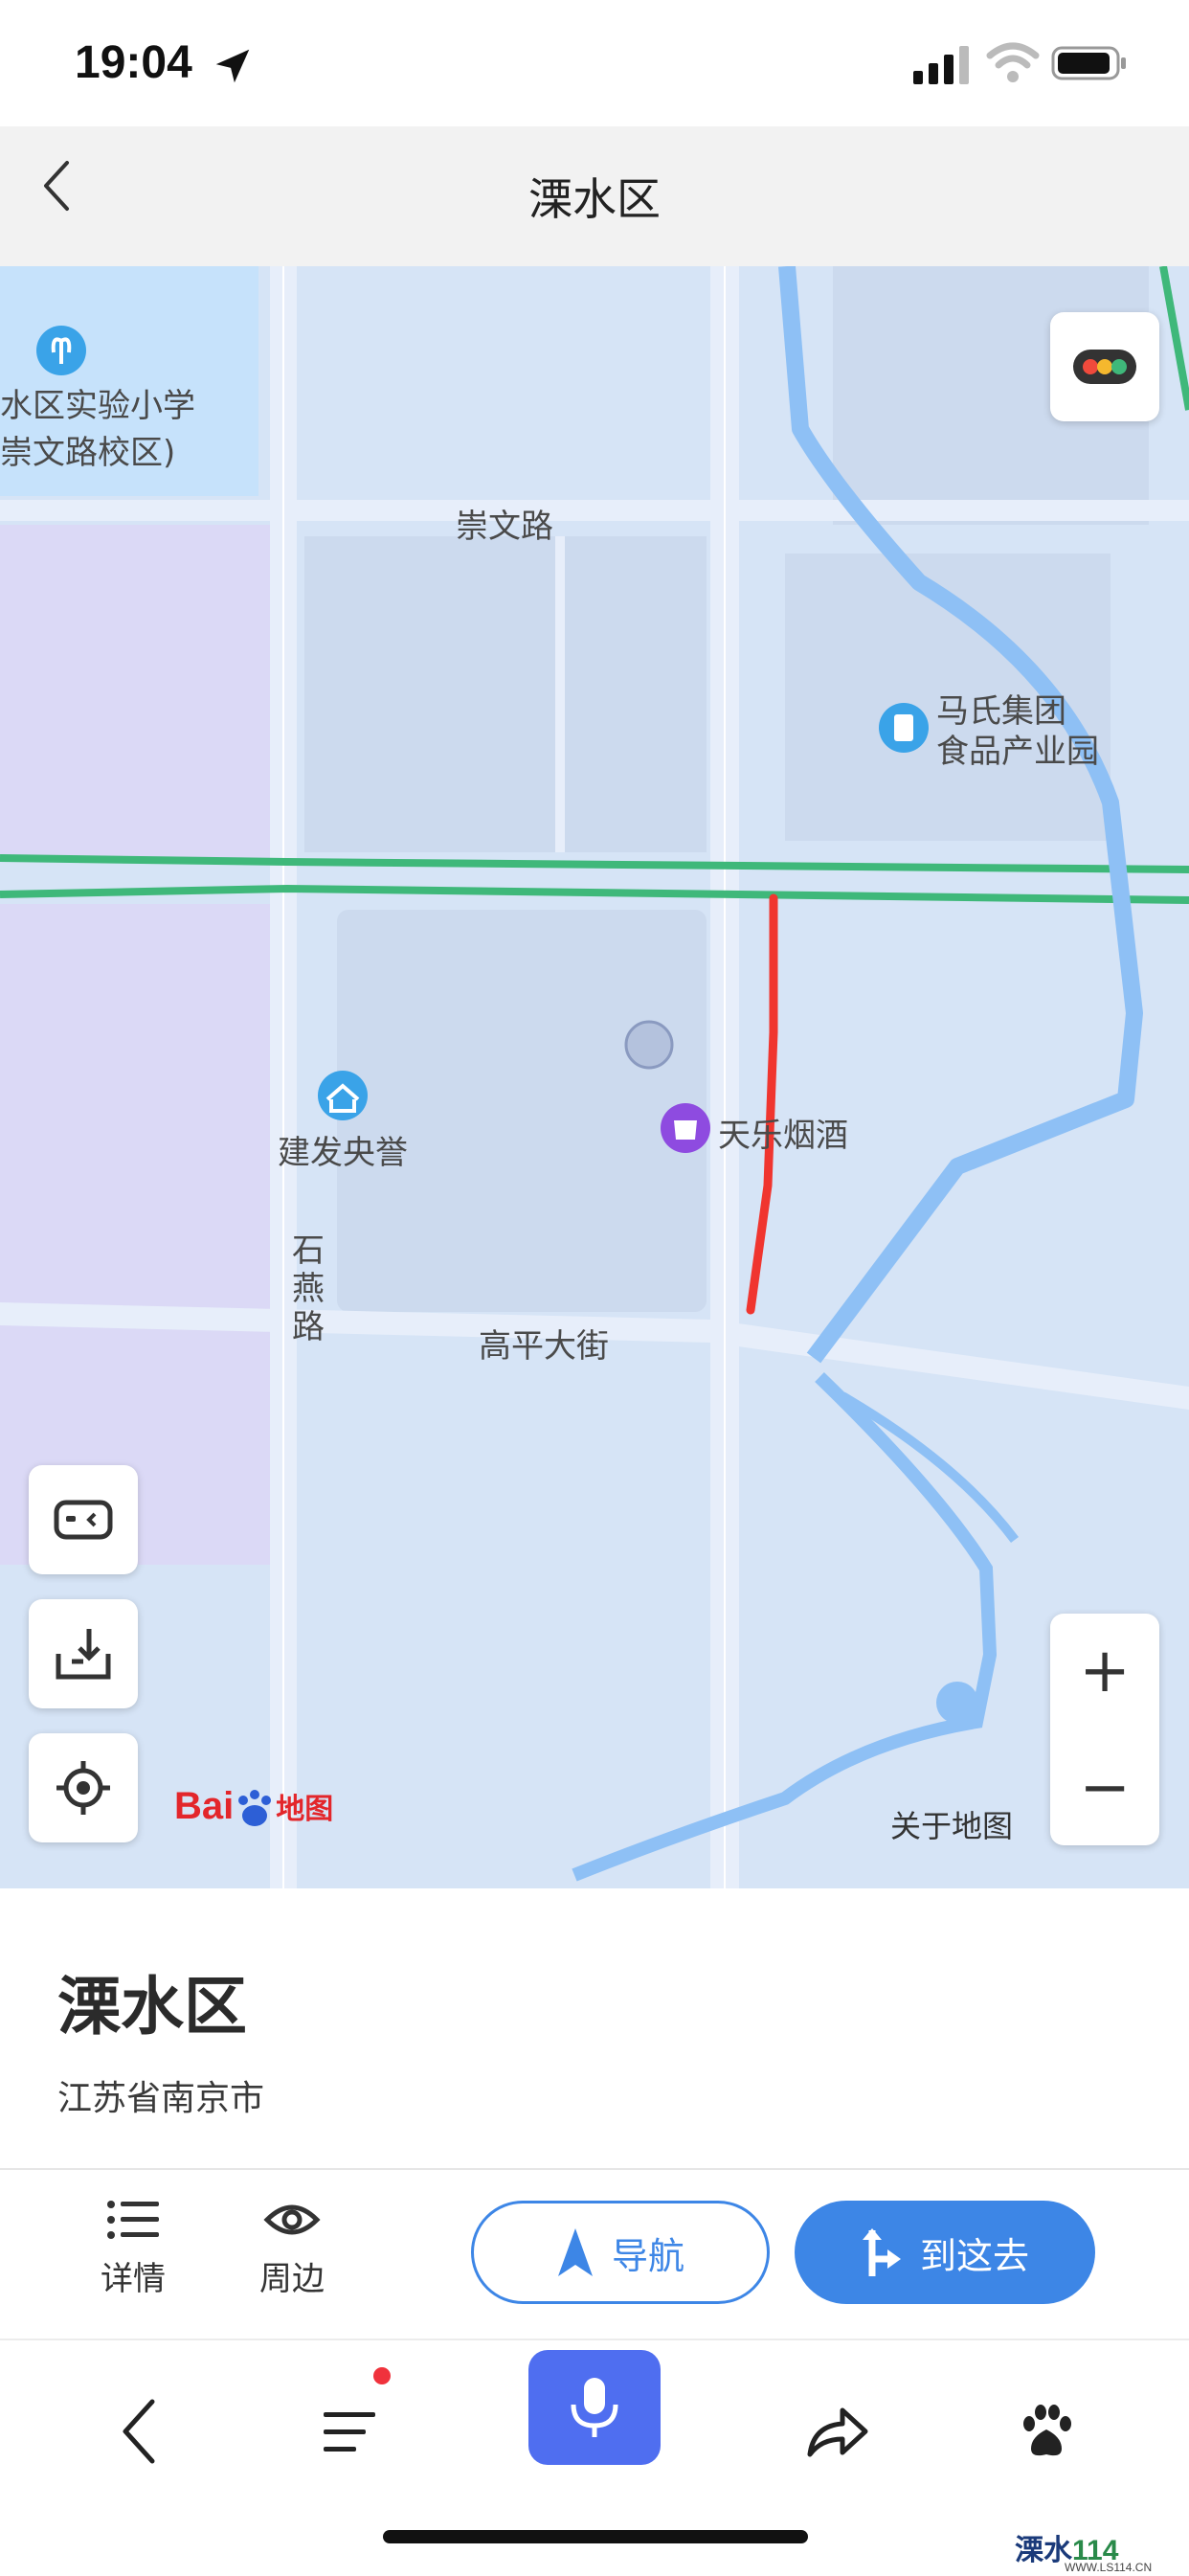  What do you see at coordinates (204, 1806) in the screenshot?
I see `baidu-logo-text: Bai` at bounding box center [204, 1806].